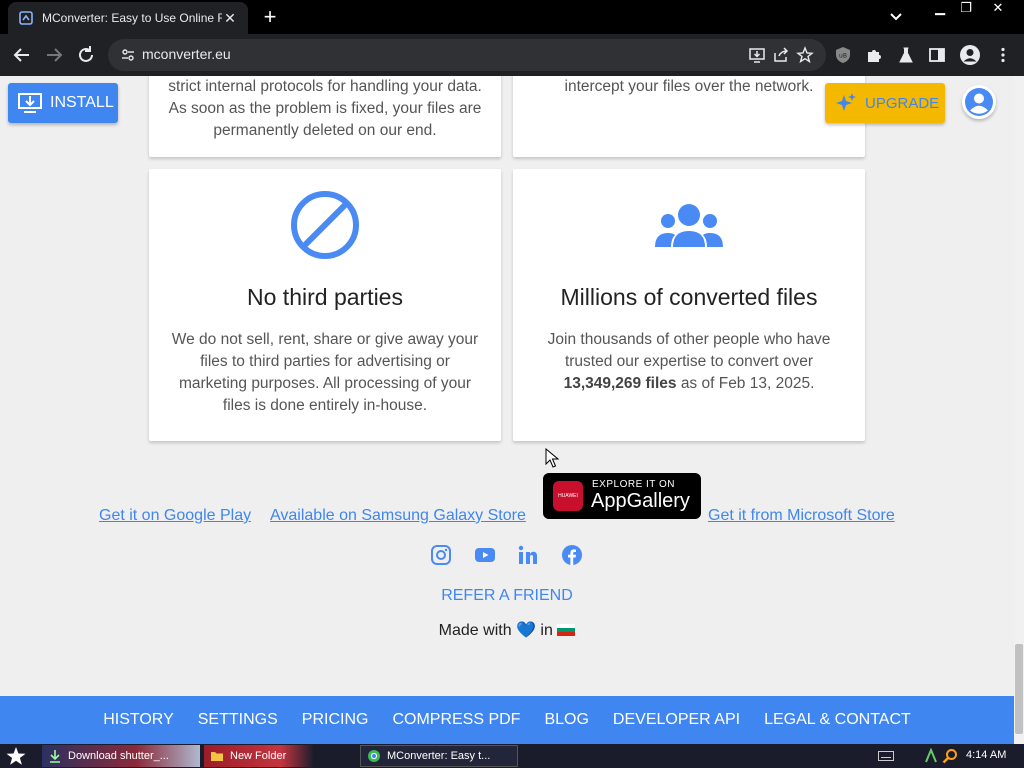  What do you see at coordinates (689, 297) in the screenshot?
I see `card-title: Millions of converted files` at bounding box center [689, 297].